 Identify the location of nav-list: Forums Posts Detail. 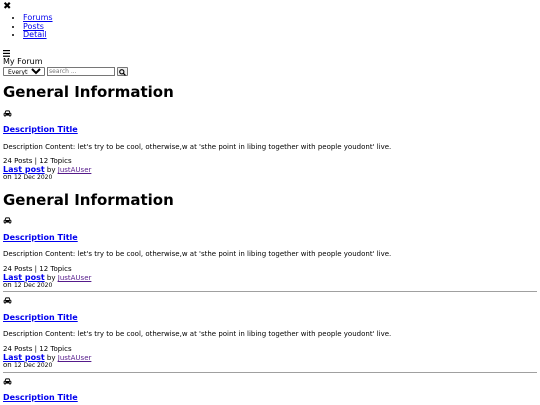
(28, 26).